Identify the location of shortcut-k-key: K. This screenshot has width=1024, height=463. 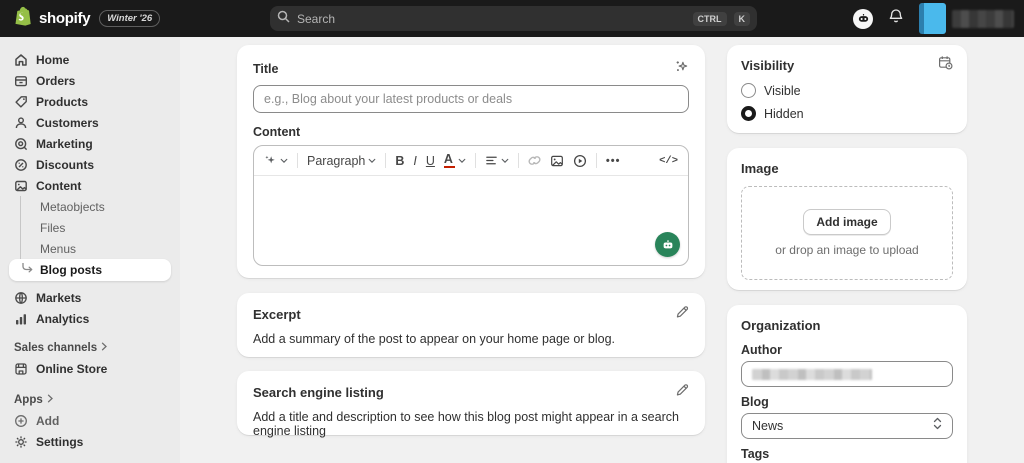
(741, 18).